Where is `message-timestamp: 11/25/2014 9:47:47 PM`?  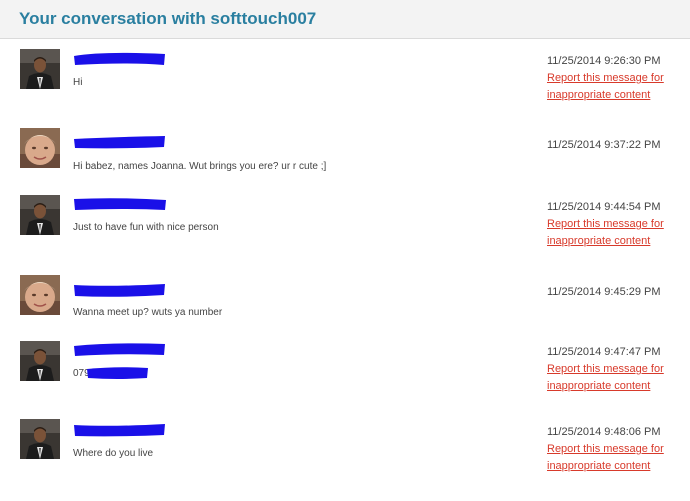
message-timestamp: 11/25/2014 9:47:47 PM is located at coordinates (604, 352).